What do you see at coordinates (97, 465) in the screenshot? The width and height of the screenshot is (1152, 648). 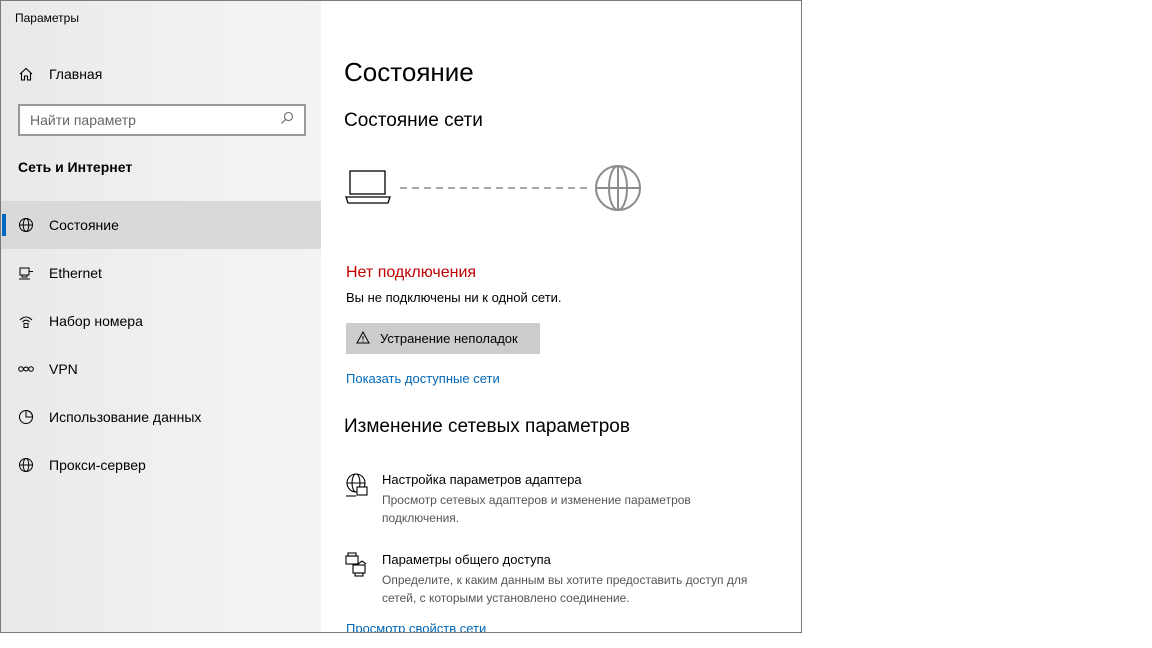 I see `sidebar-item-label: Прокси-сервер` at bounding box center [97, 465].